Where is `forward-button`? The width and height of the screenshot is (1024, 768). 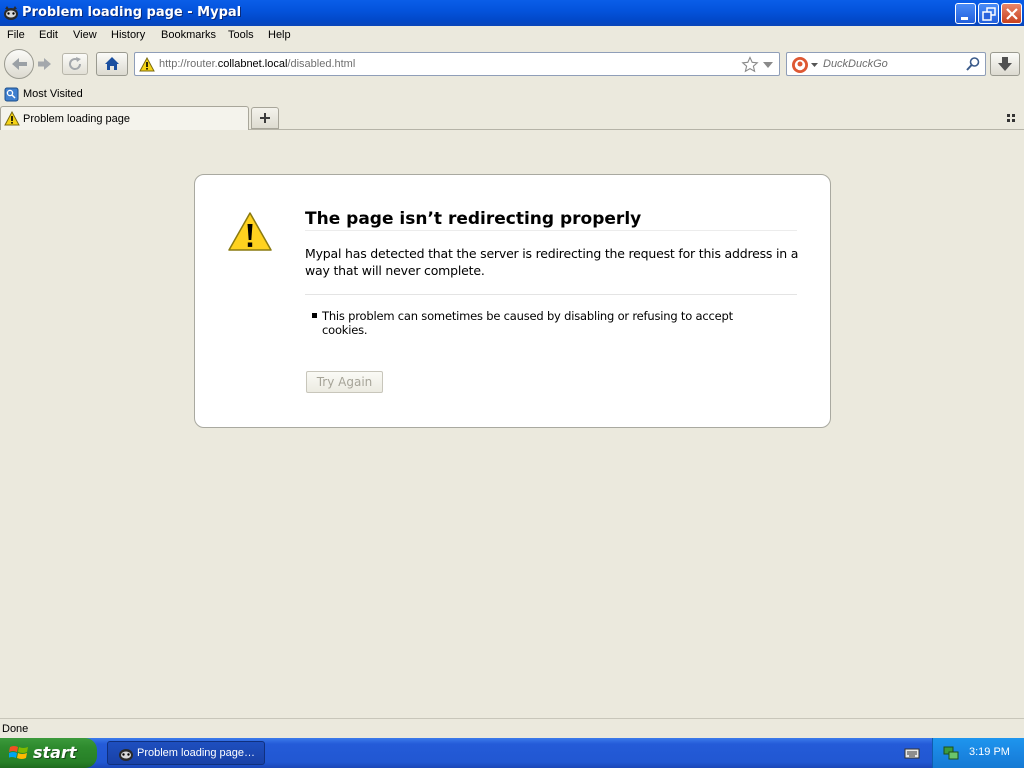 forward-button is located at coordinates (45, 64).